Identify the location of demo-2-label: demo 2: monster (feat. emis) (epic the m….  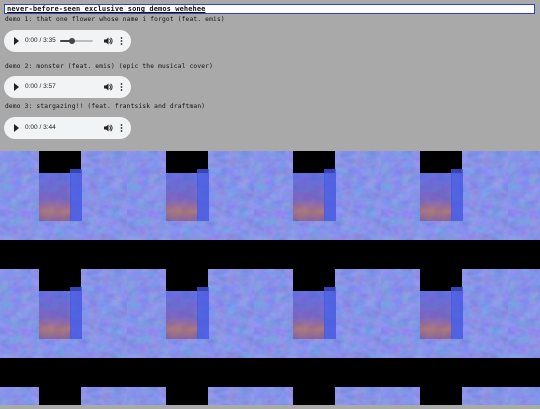
(109, 66).